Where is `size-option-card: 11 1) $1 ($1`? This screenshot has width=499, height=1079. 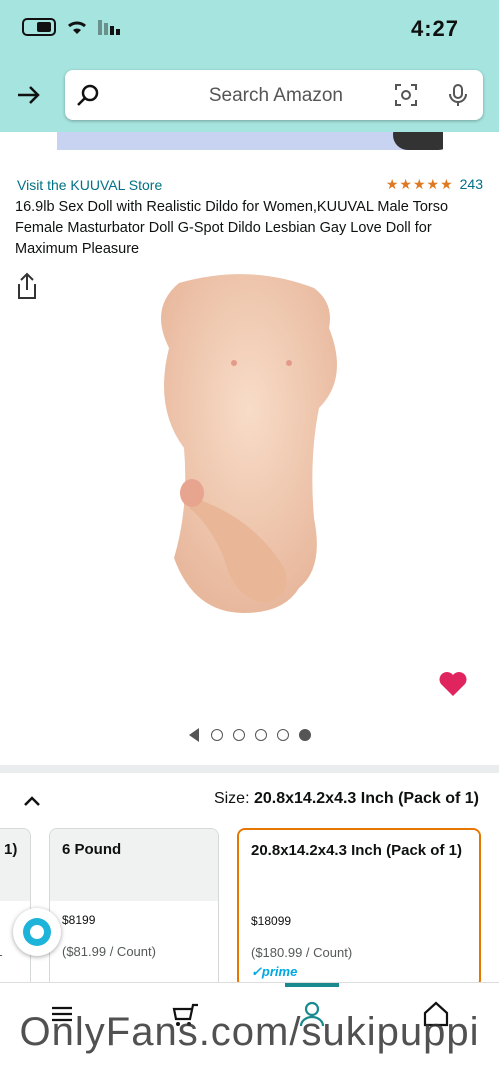 size-option-card: 11 1) $1 ($1 is located at coordinates (15, 908).